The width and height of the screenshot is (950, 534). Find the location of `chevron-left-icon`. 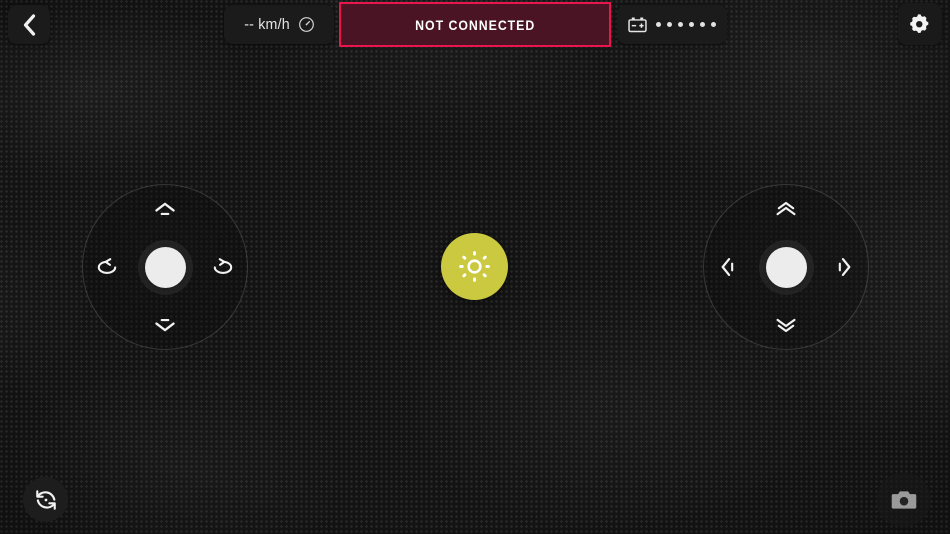

chevron-left-icon is located at coordinates (29, 25).